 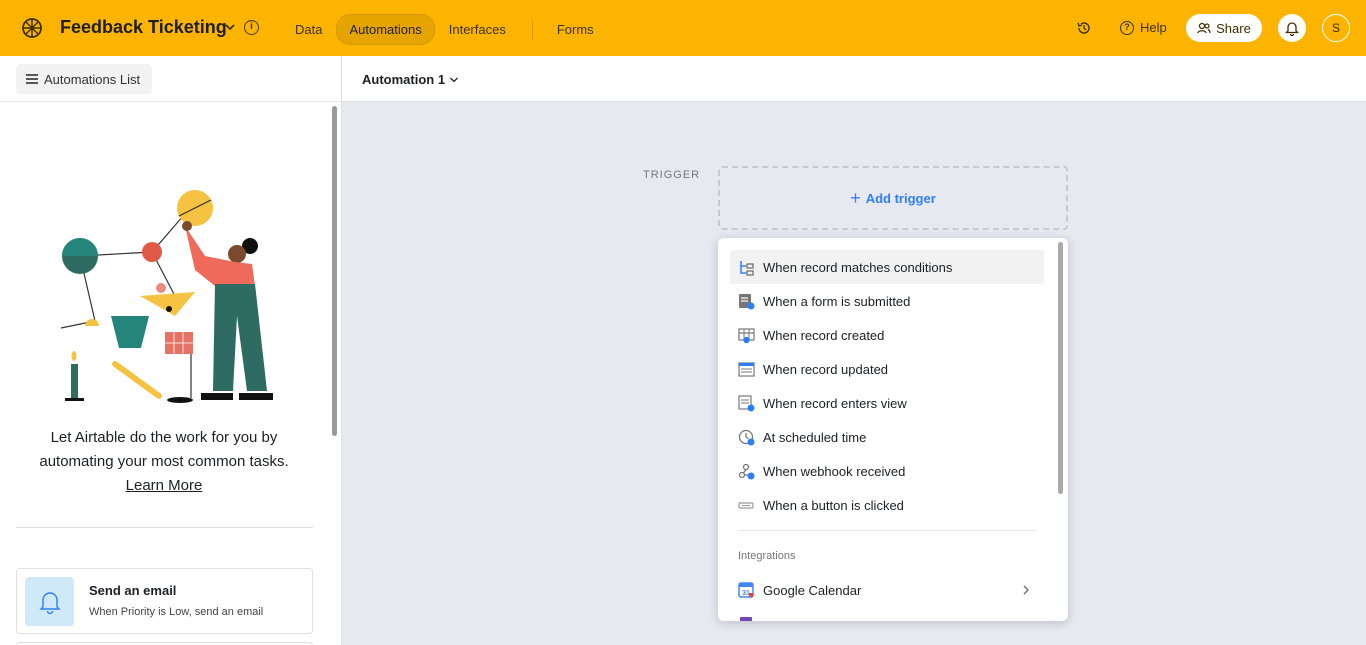 What do you see at coordinates (887, 590) in the screenshot?
I see `menu-item-google-calendar: 31 Google Calendar` at bounding box center [887, 590].